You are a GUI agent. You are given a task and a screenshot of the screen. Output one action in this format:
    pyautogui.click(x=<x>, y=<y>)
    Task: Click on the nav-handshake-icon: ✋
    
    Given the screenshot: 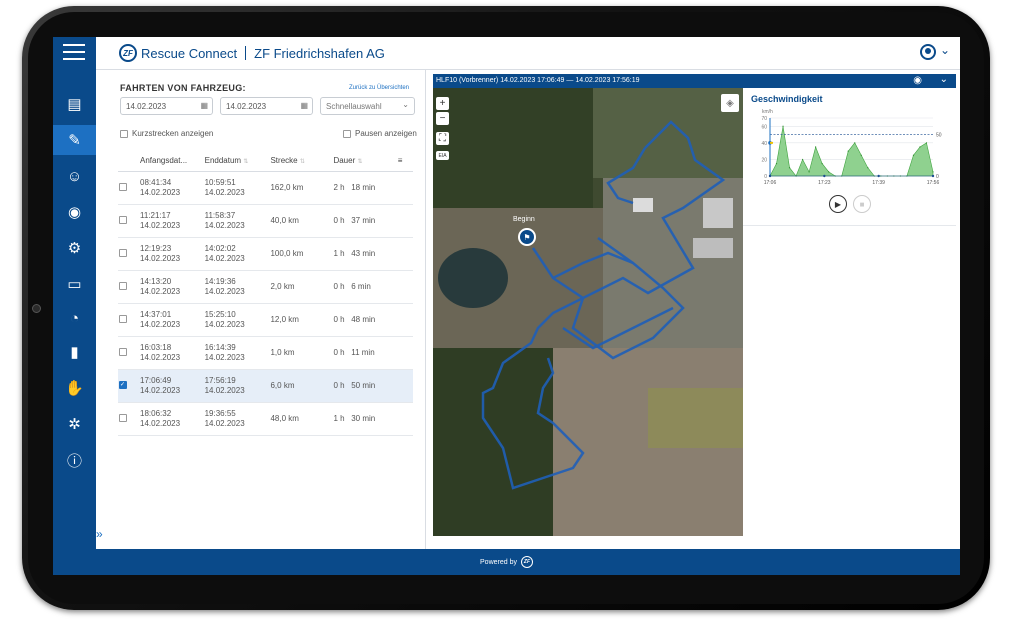 What is the action you would take?
    pyautogui.click(x=74, y=388)
    